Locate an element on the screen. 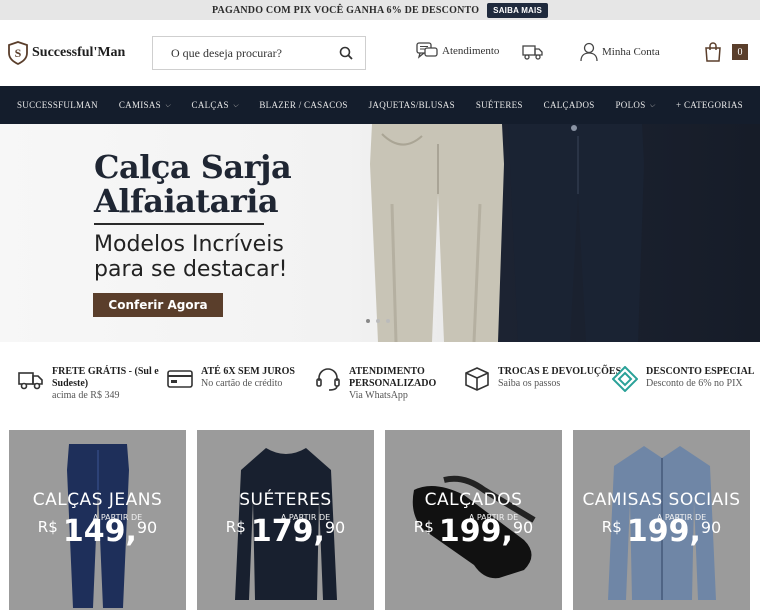  pix-icon is located at coordinates (625, 379).